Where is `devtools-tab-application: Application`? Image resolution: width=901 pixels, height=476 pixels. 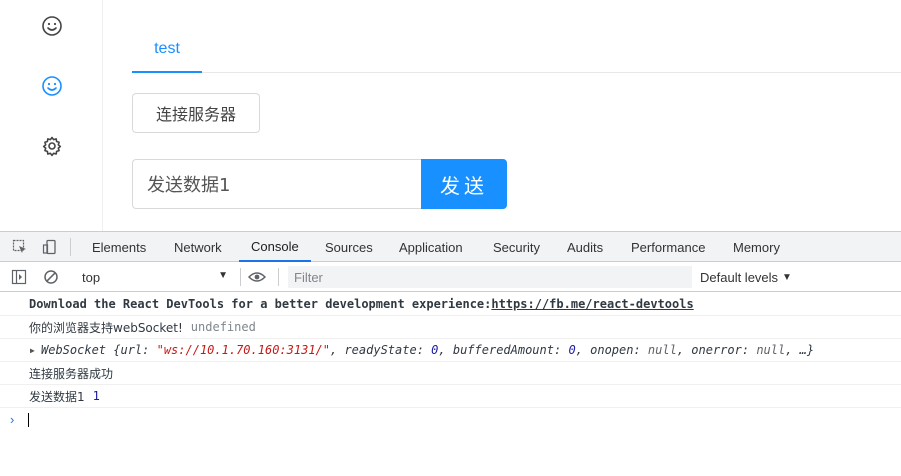
devtools-tab-application: Application is located at coordinates (431, 247).